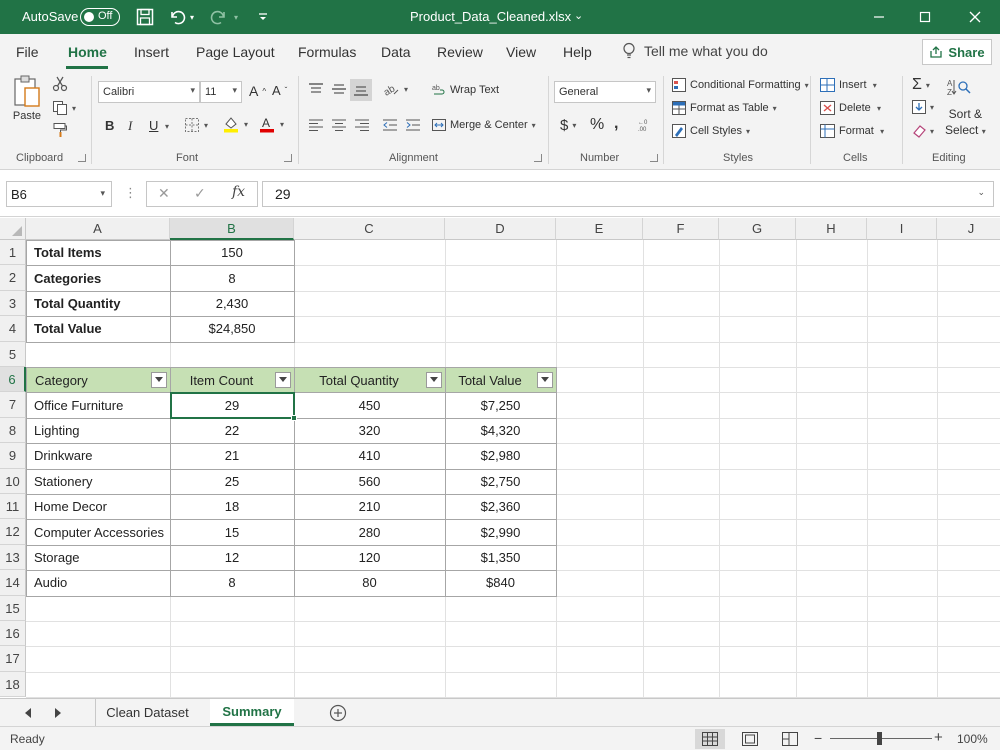 The width and height of the screenshot is (1000, 750). Describe the element at coordinates (13, 608) in the screenshot. I see `row-header-15: 15` at that location.